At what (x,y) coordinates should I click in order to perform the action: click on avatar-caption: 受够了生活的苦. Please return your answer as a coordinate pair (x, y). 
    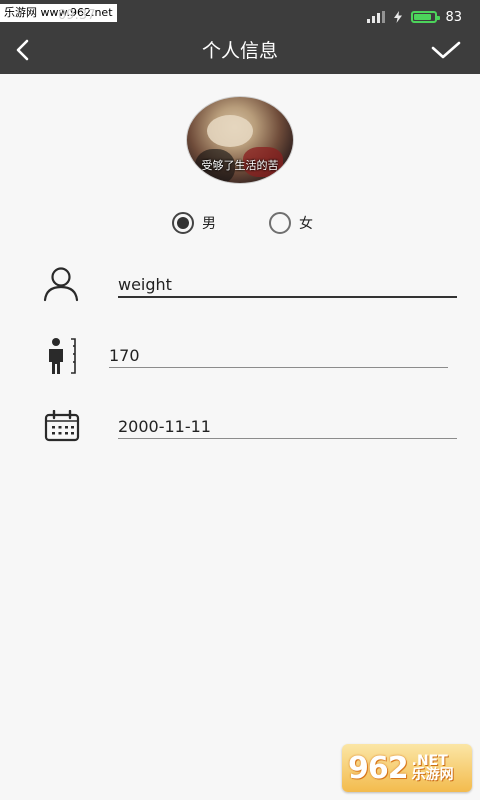
    Looking at the image, I should click on (240, 165).